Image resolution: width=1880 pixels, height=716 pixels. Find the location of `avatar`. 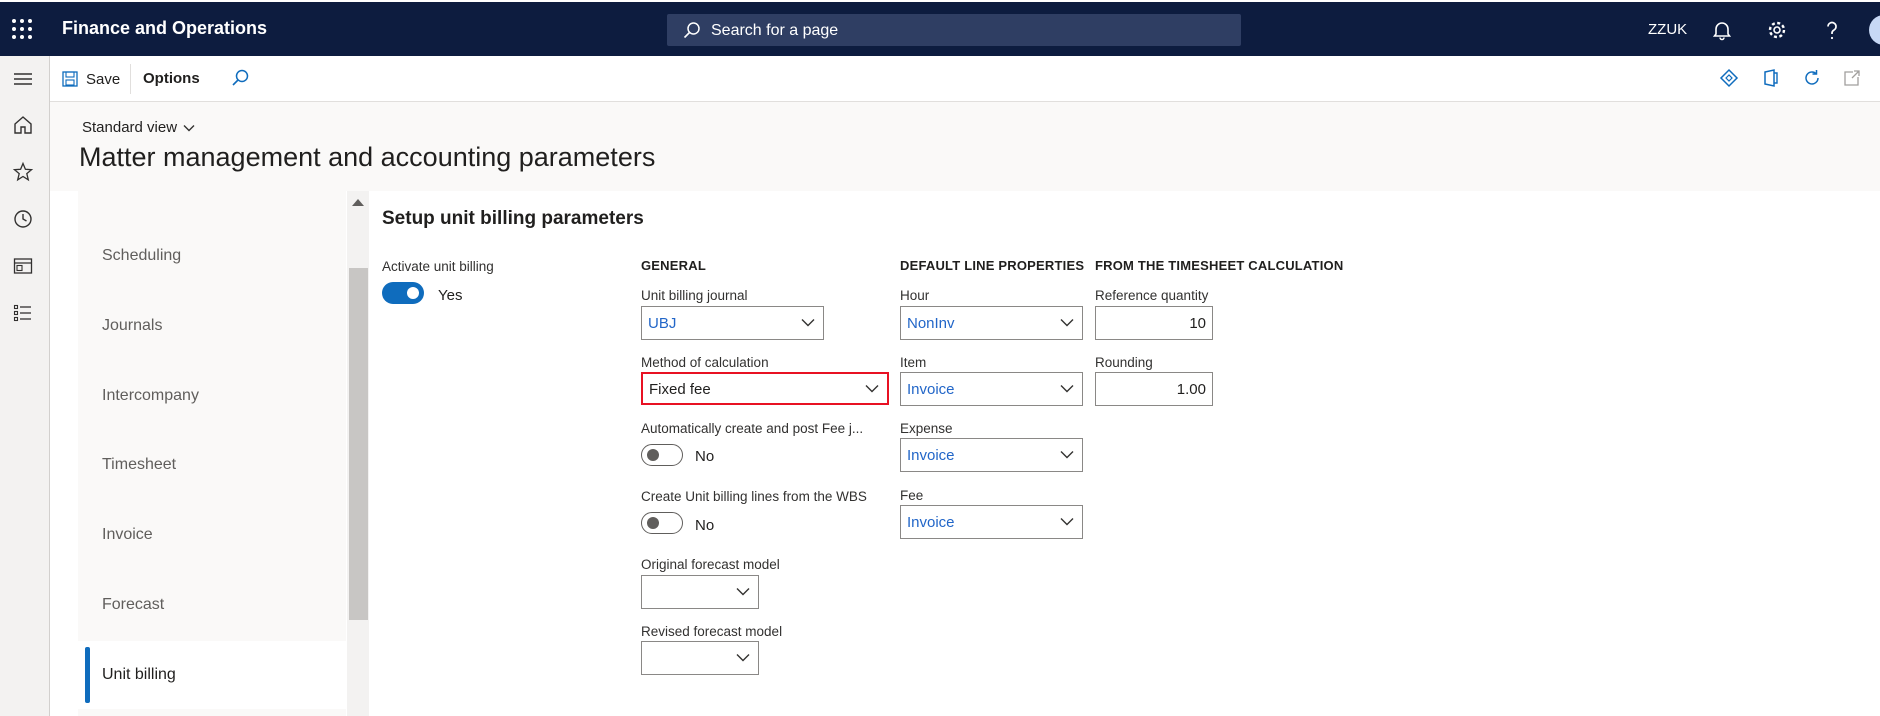

avatar is located at coordinates (1874, 30).